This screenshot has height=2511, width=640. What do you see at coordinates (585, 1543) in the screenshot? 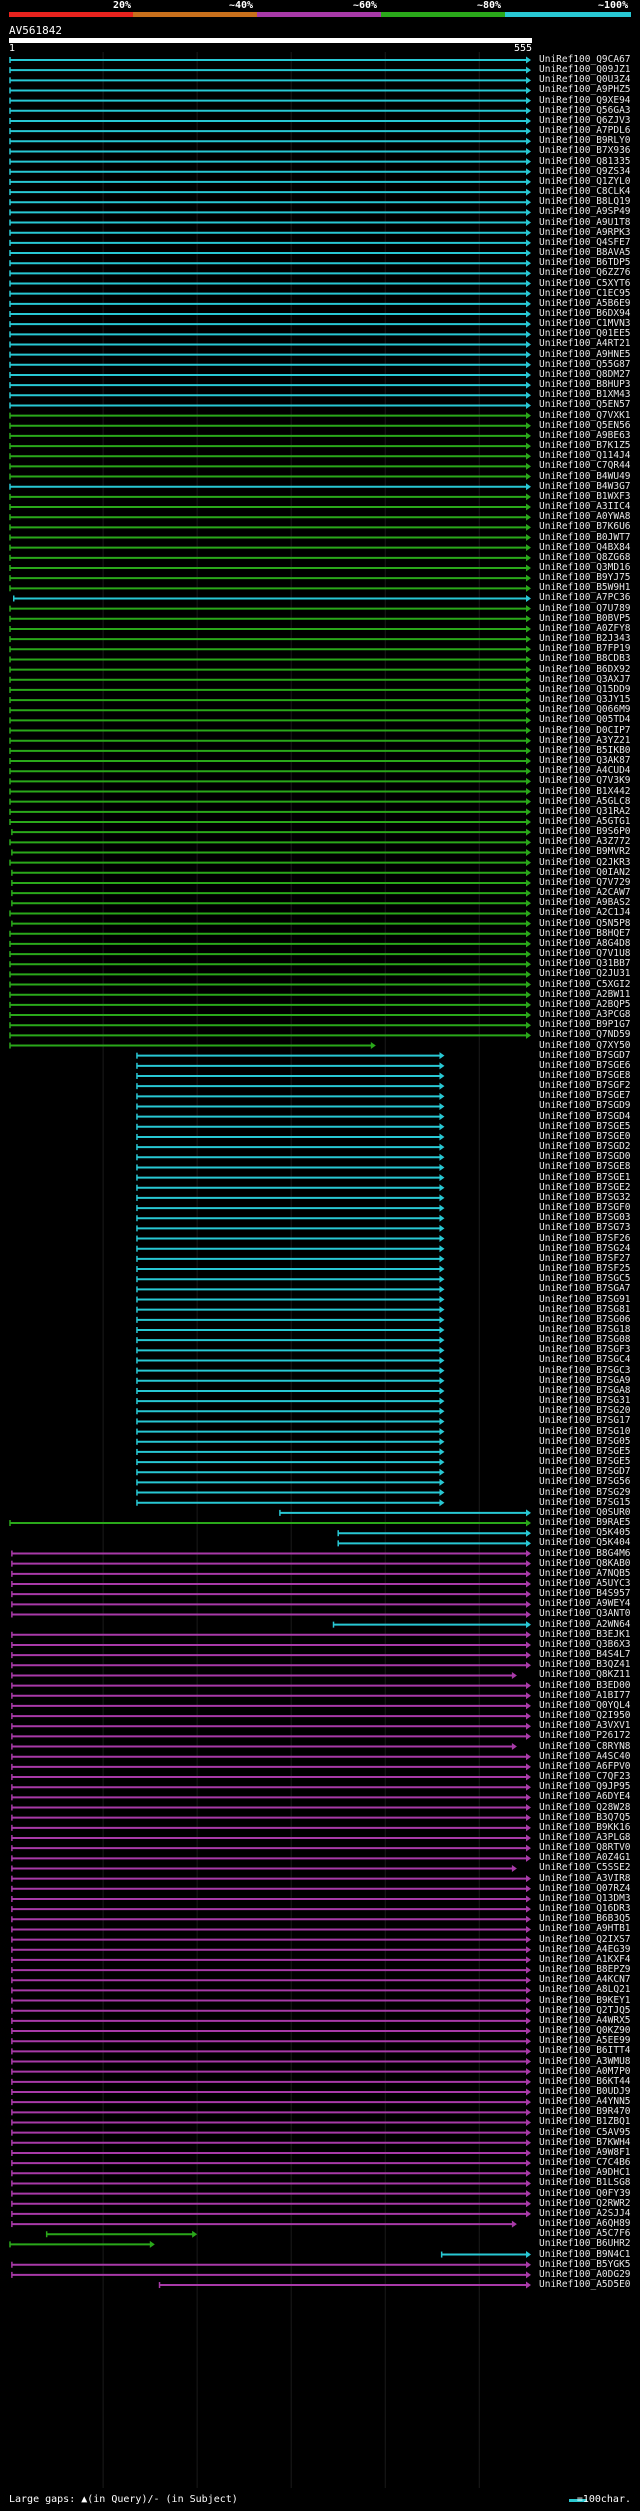
I see `hit-label: UniRef100_Q5K404` at bounding box center [585, 1543].